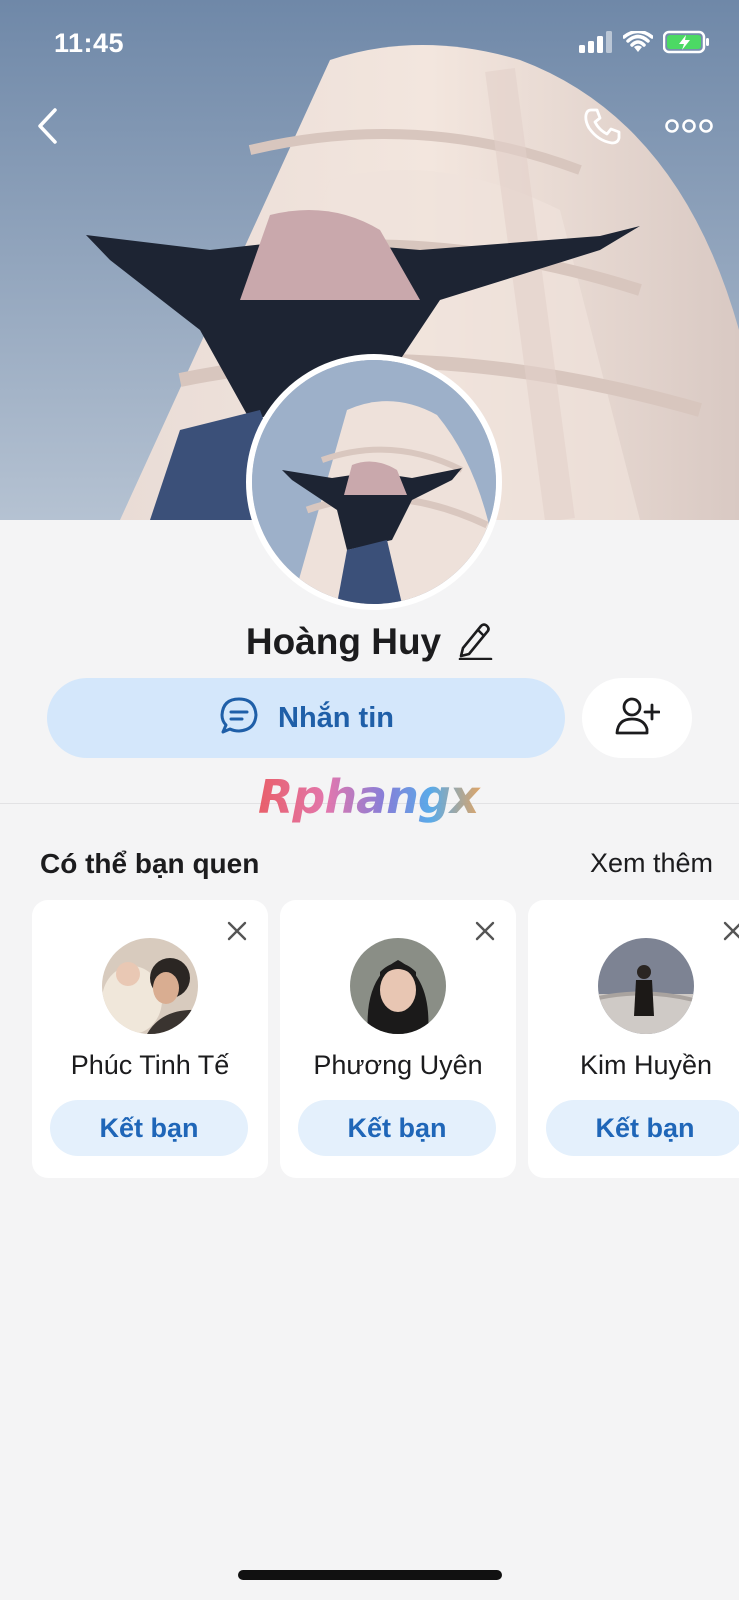 Image resolution: width=739 pixels, height=1600 pixels. What do you see at coordinates (633, 1039) in the screenshot?
I see `suggestion-card: Kim Huyền Kết bạn` at bounding box center [633, 1039].